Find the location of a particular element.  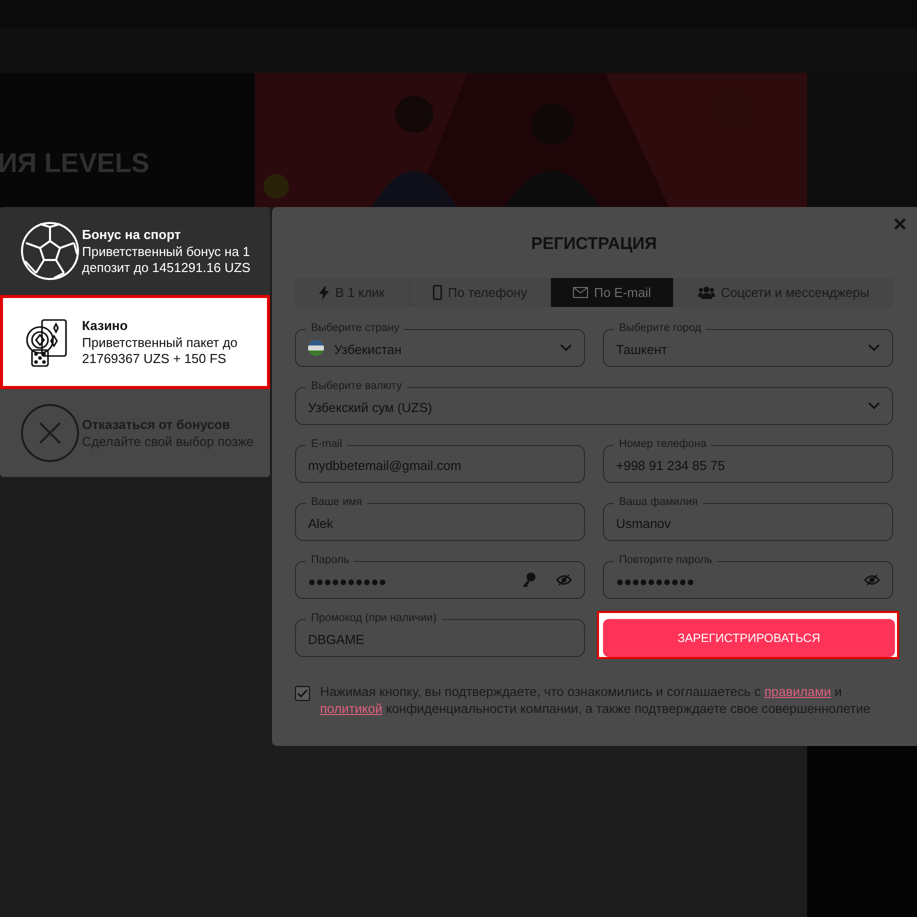

close-button is located at coordinates (900, 224).